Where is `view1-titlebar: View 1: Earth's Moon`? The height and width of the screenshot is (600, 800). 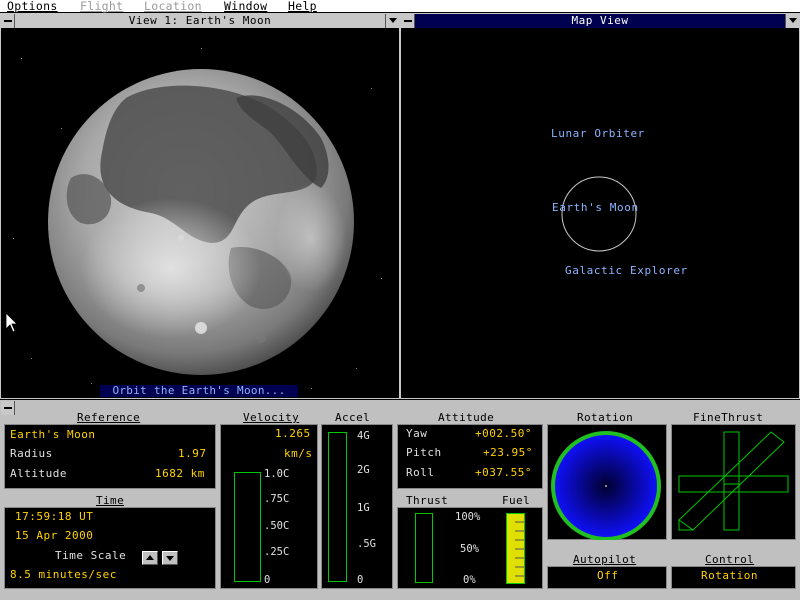
view1-titlebar: View 1: Earth's Moon is located at coordinates (200, 21).